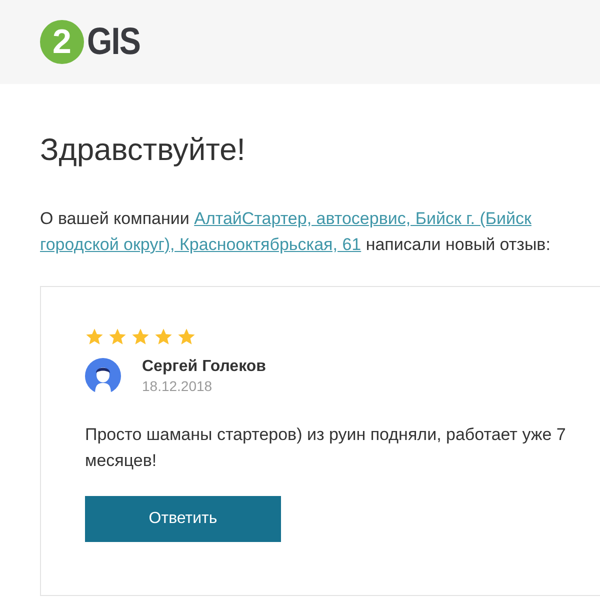  I want to click on review-text: Просто шаманы стартеров) из руин подняли, работает уже 7 месяцев!, so click(326, 448).